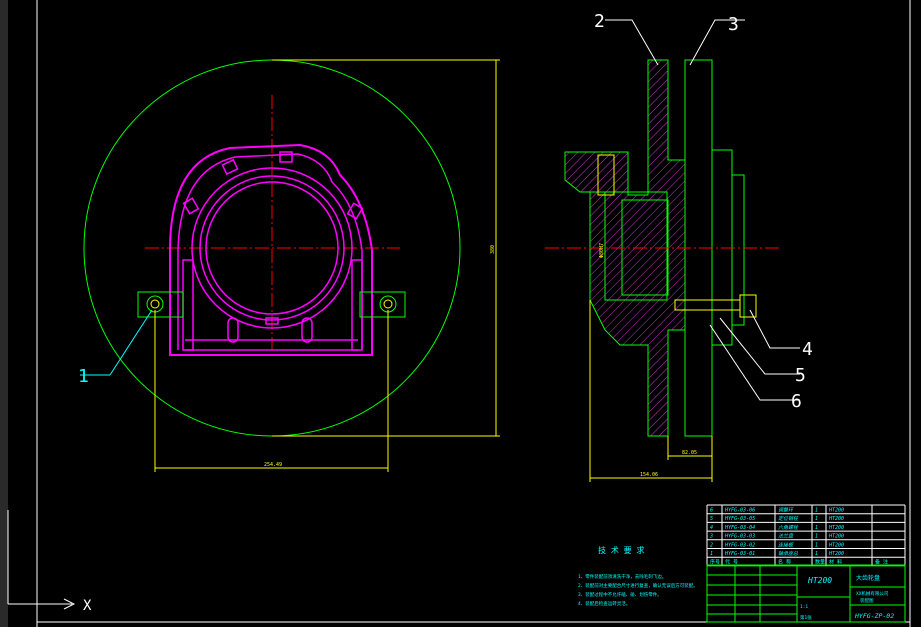  I want to click on bom-cell-no: 4, so click(711, 528).